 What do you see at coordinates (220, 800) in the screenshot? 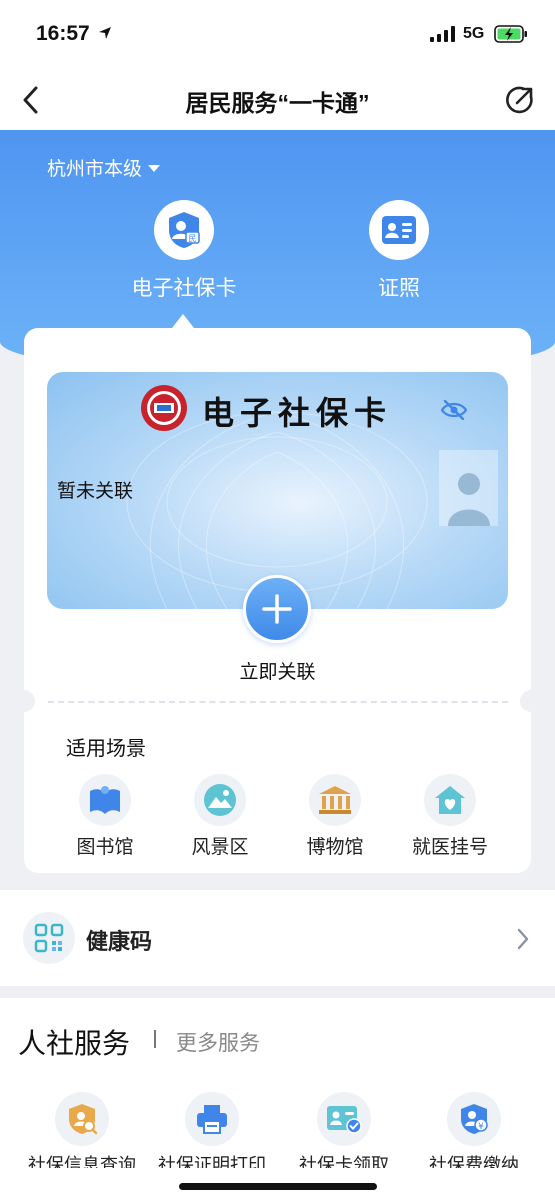
I see `mountain-icon` at bounding box center [220, 800].